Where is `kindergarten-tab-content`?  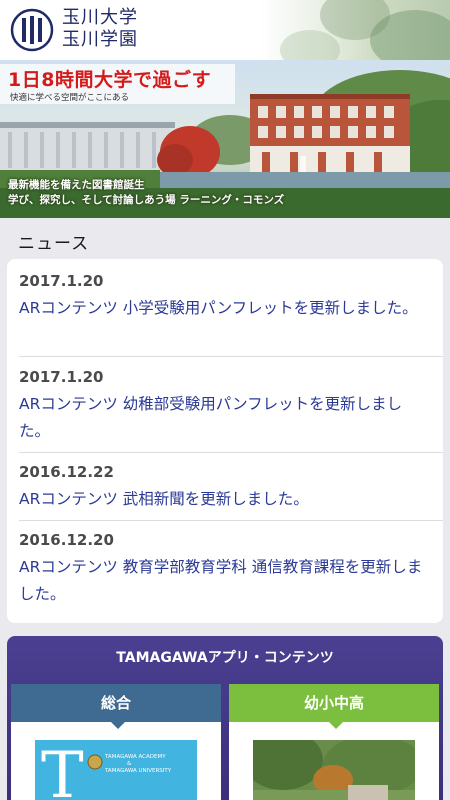
kindergarten-tab-content is located at coordinates (334, 761).